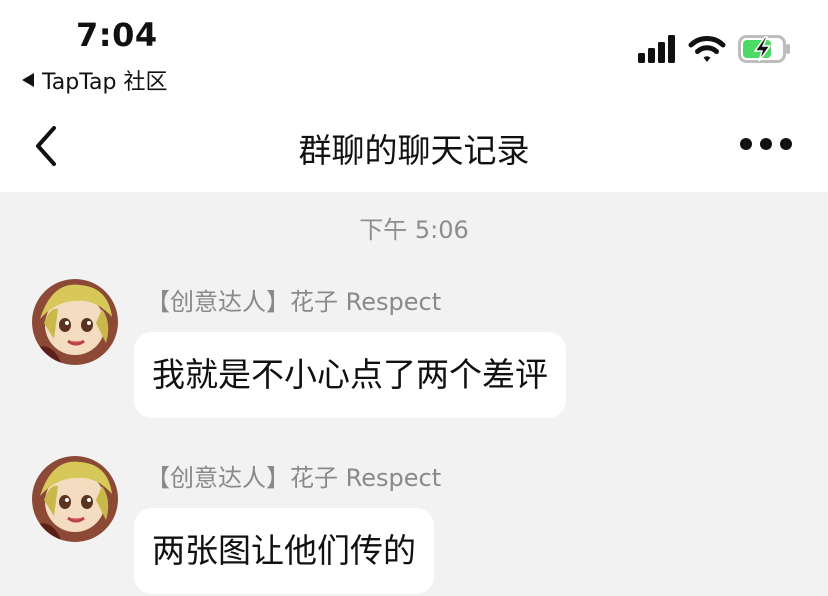  Describe the element at coordinates (414, 230) in the screenshot. I see `message-timestamp: 下午 5:06` at that location.